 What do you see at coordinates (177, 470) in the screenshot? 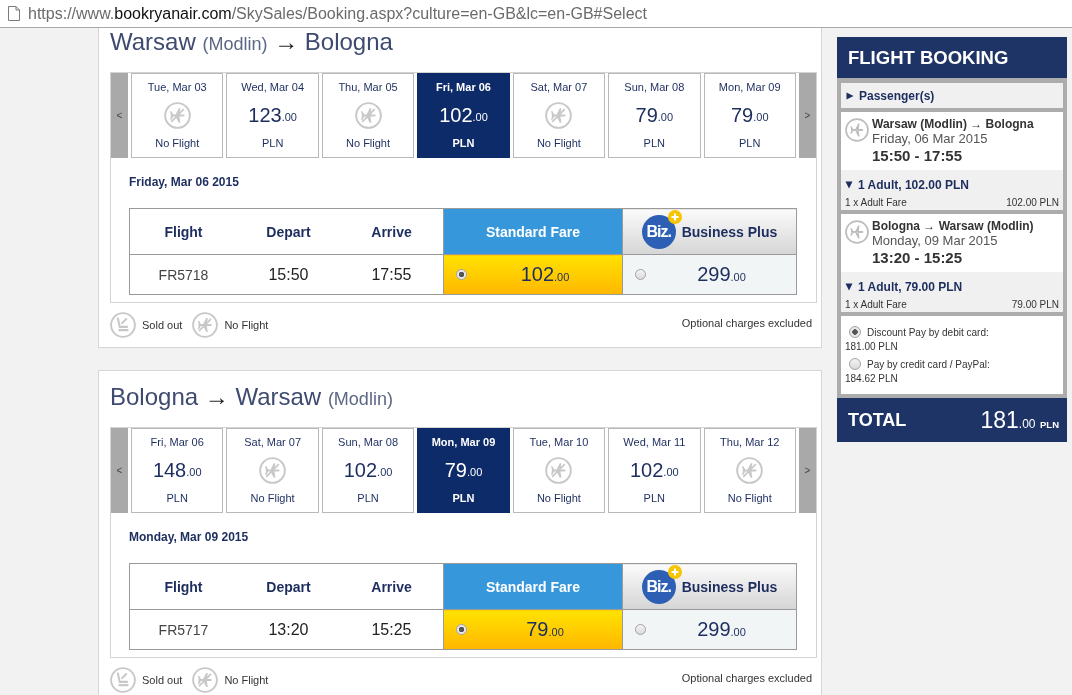
I see `date-option: Fri, Mar 06 148.00 PLN` at bounding box center [177, 470].